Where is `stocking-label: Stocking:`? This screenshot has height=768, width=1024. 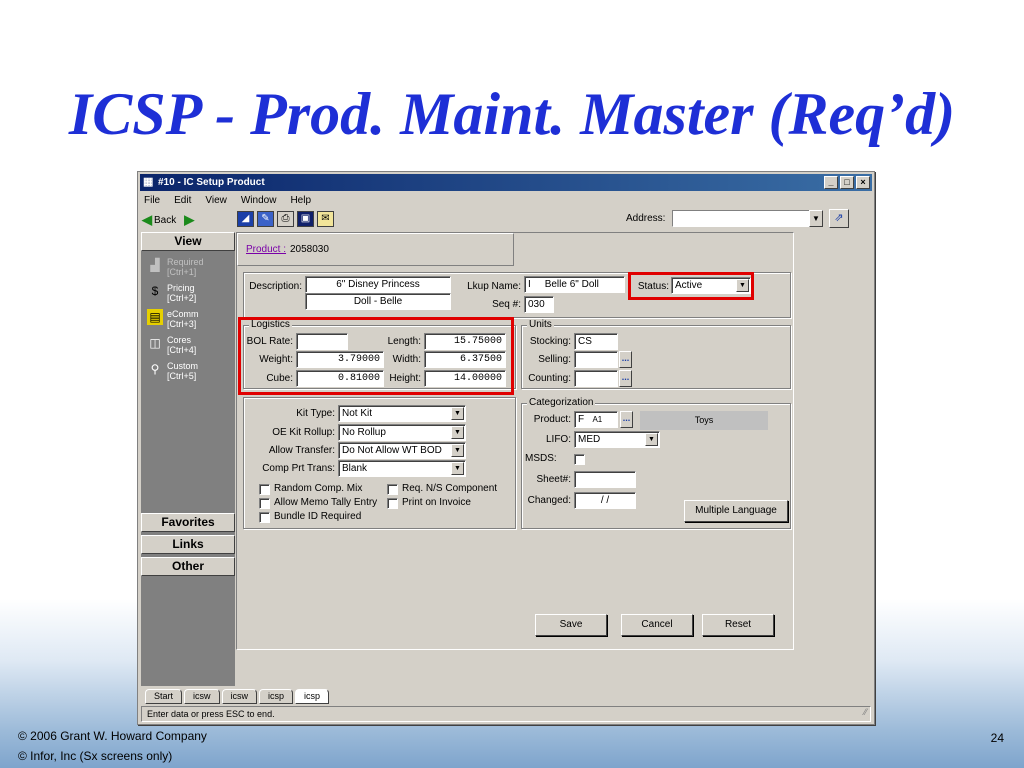 stocking-label: Stocking: is located at coordinates (550, 341).